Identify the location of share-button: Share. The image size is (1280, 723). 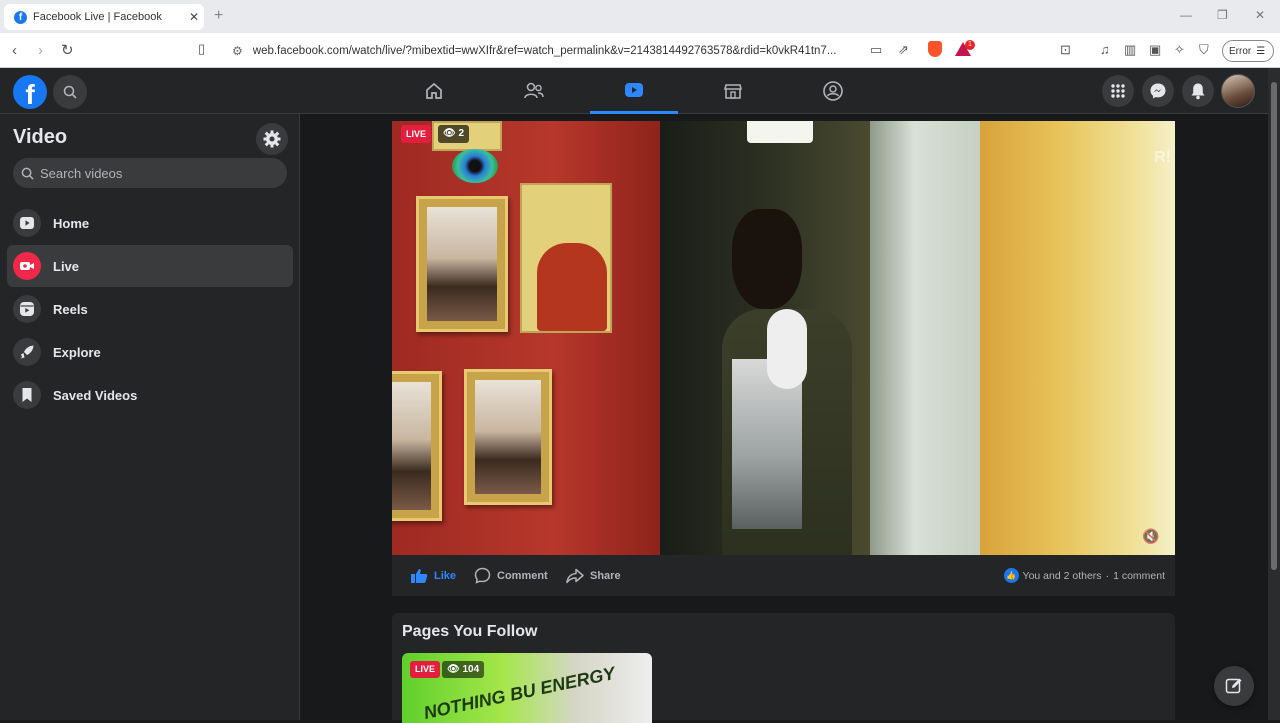
(593, 575).